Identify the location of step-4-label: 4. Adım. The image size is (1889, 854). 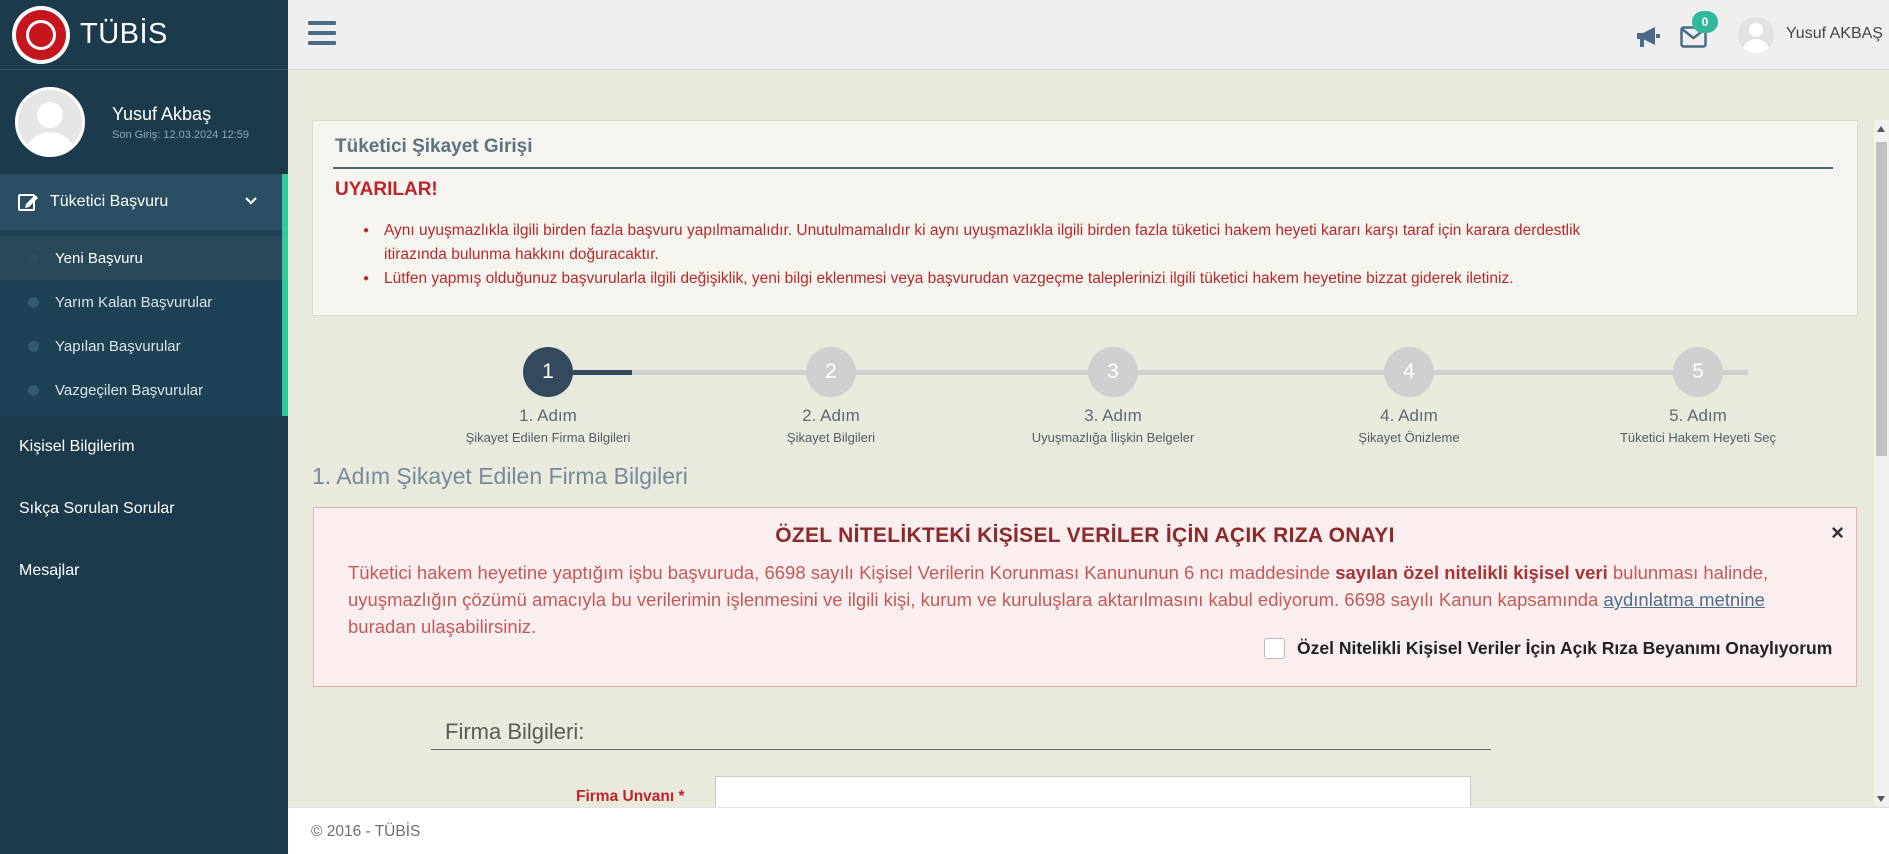
(1409, 415).